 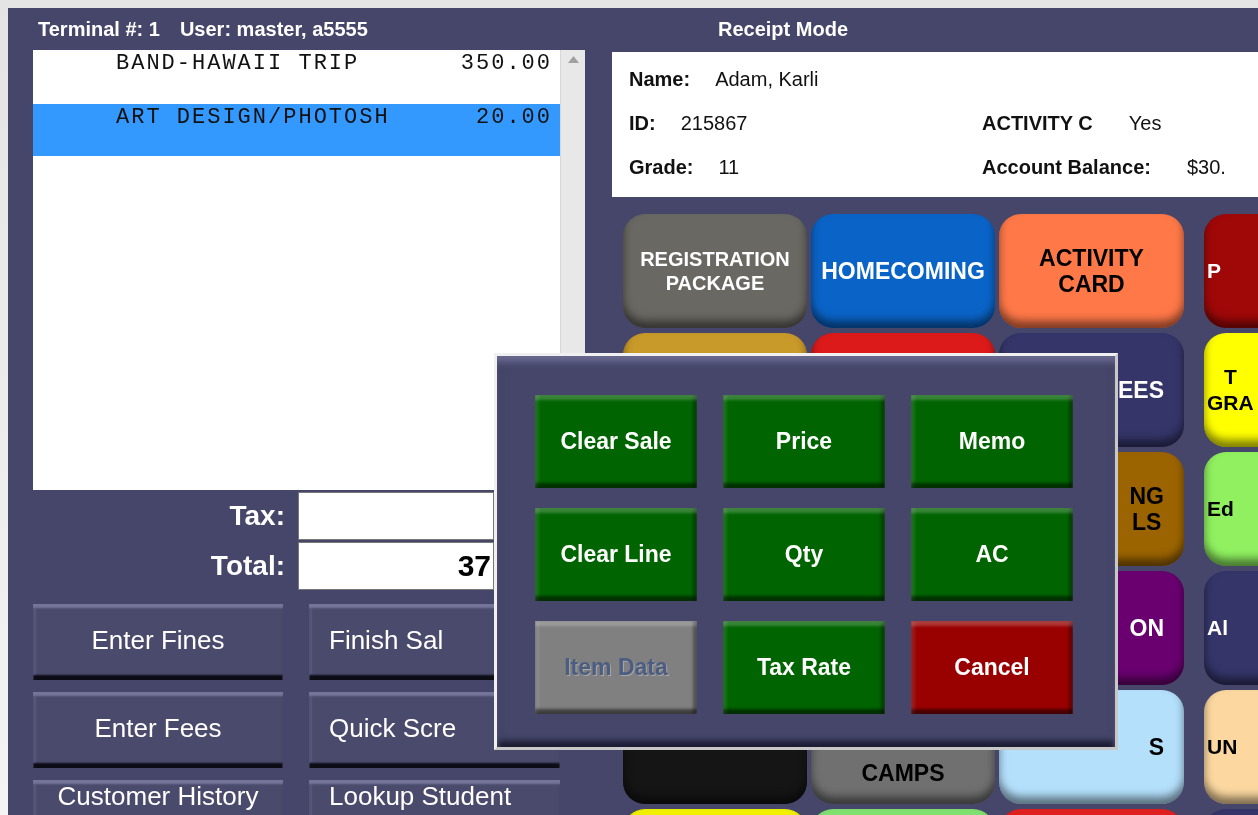 I want to click on mode-title: Receipt Mode, so click(x=783, y=29).